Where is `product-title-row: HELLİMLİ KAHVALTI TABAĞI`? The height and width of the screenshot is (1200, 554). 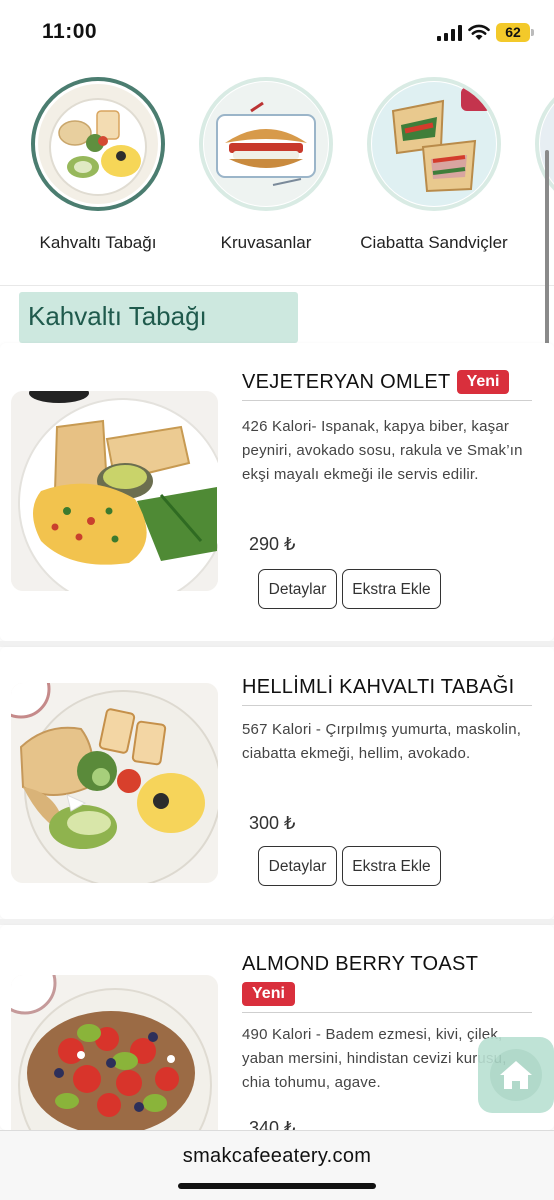
product-title-row: HELLİMLİ KAHVALTI TABAĞI is located at coordinates (387, 691).